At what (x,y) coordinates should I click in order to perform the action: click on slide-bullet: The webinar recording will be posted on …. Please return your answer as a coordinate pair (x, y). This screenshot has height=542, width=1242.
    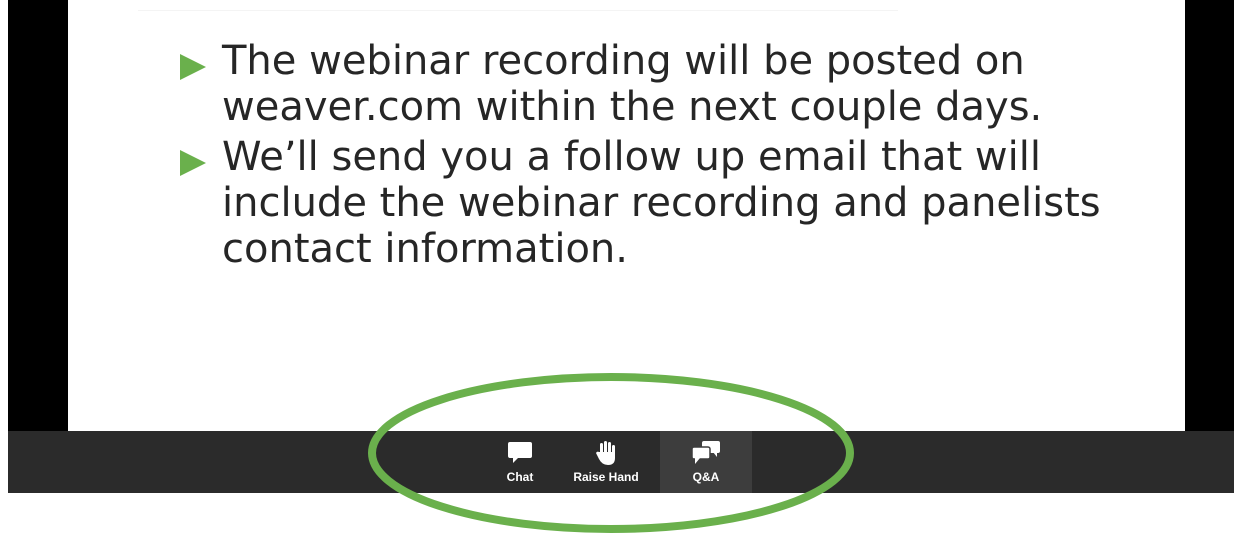
    Looking at the image, I should click on (658, 84).